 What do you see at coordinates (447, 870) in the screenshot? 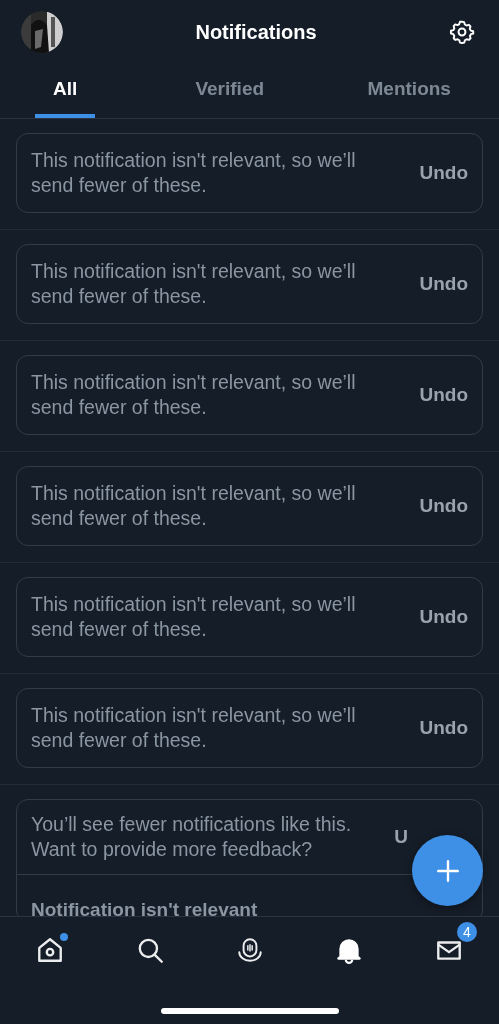
I see `plus-icon` at bounding box center [447, 870].